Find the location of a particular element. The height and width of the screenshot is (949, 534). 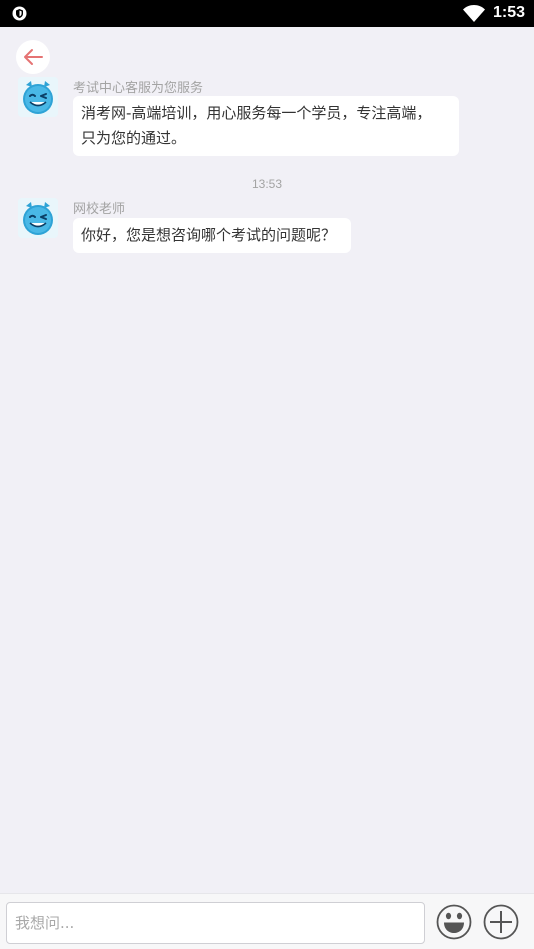

message-bubble: 你好，您是想咨询哪个考试的问题呢？ is located at coordinates (212, 235).